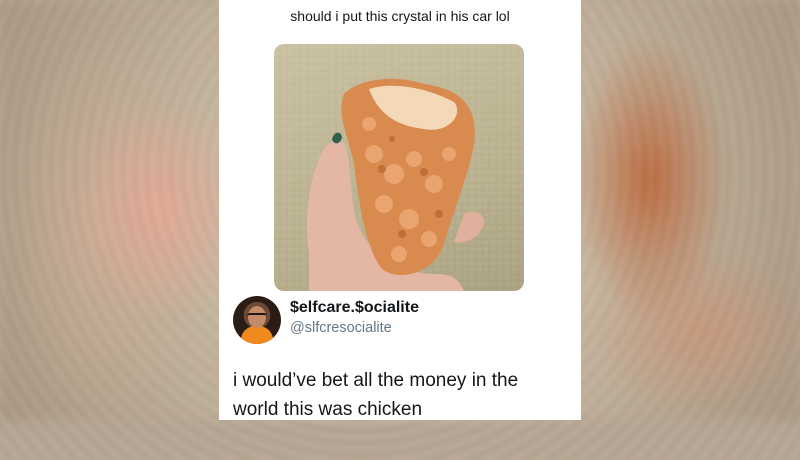  I want to click on display-name: $elfcare.$ocialite, so click(354, 308).